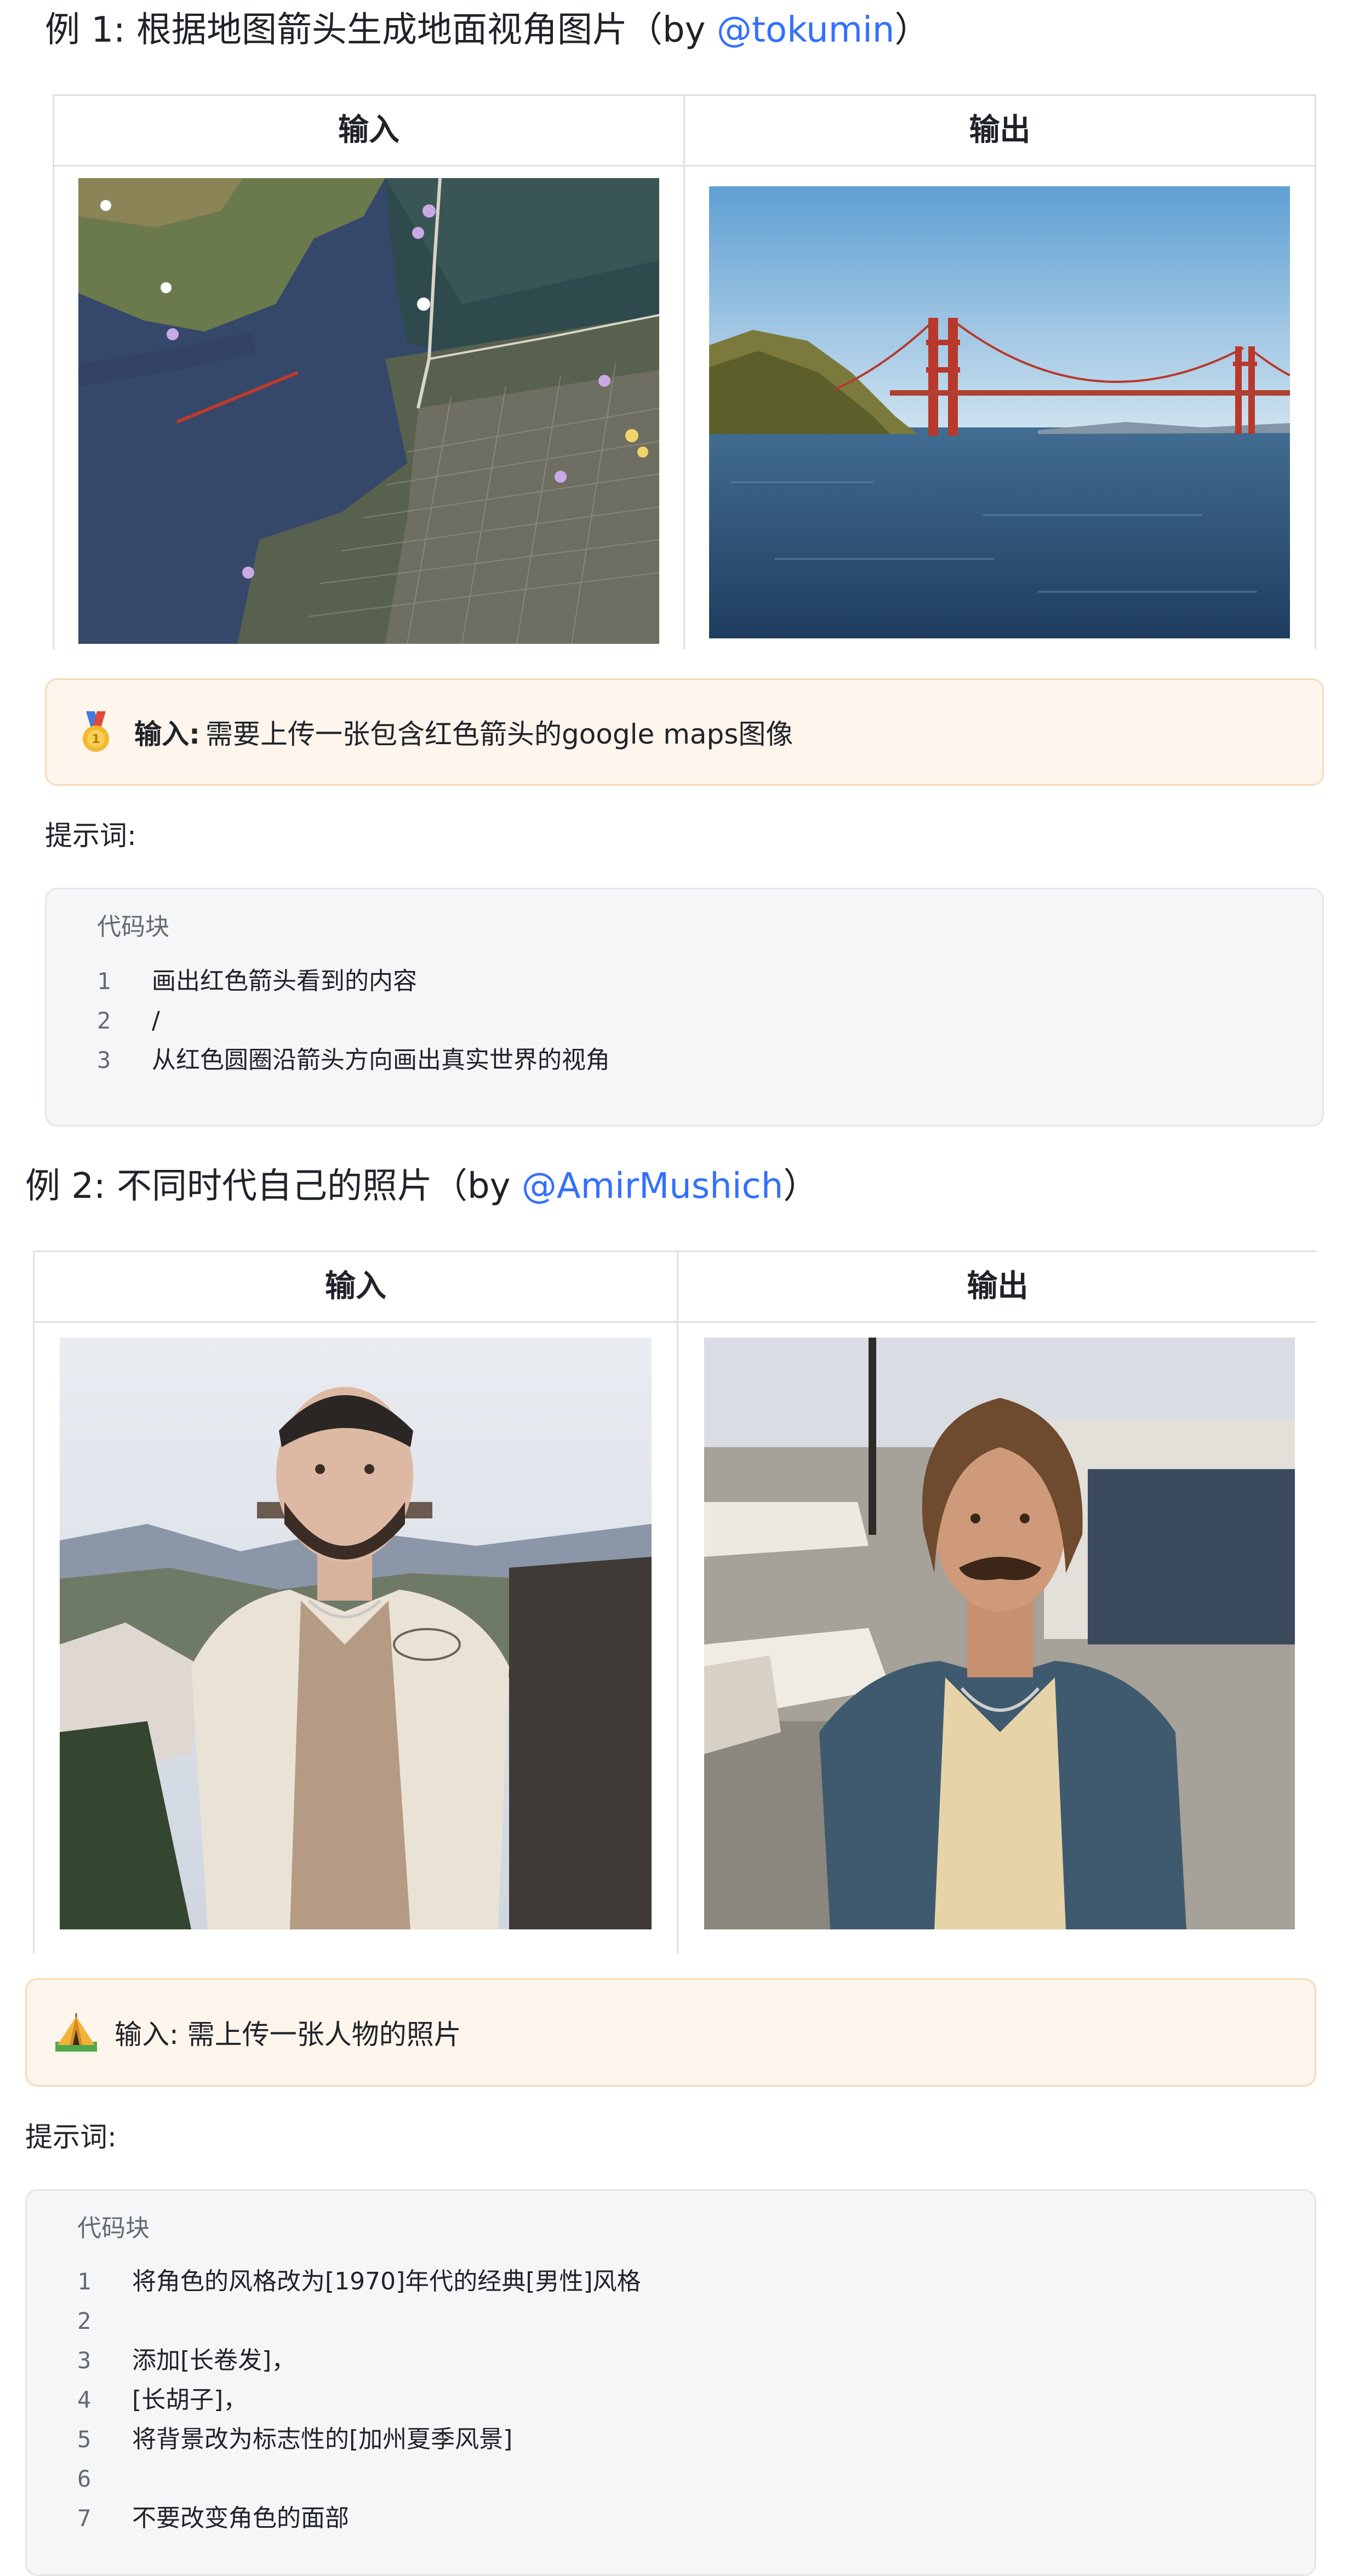 The width and height of the screenshot is (1359, 2576). I want to click on example1-callout-body: 需要上传一张包含红色箭头的google maps图像, so click(499, 734).